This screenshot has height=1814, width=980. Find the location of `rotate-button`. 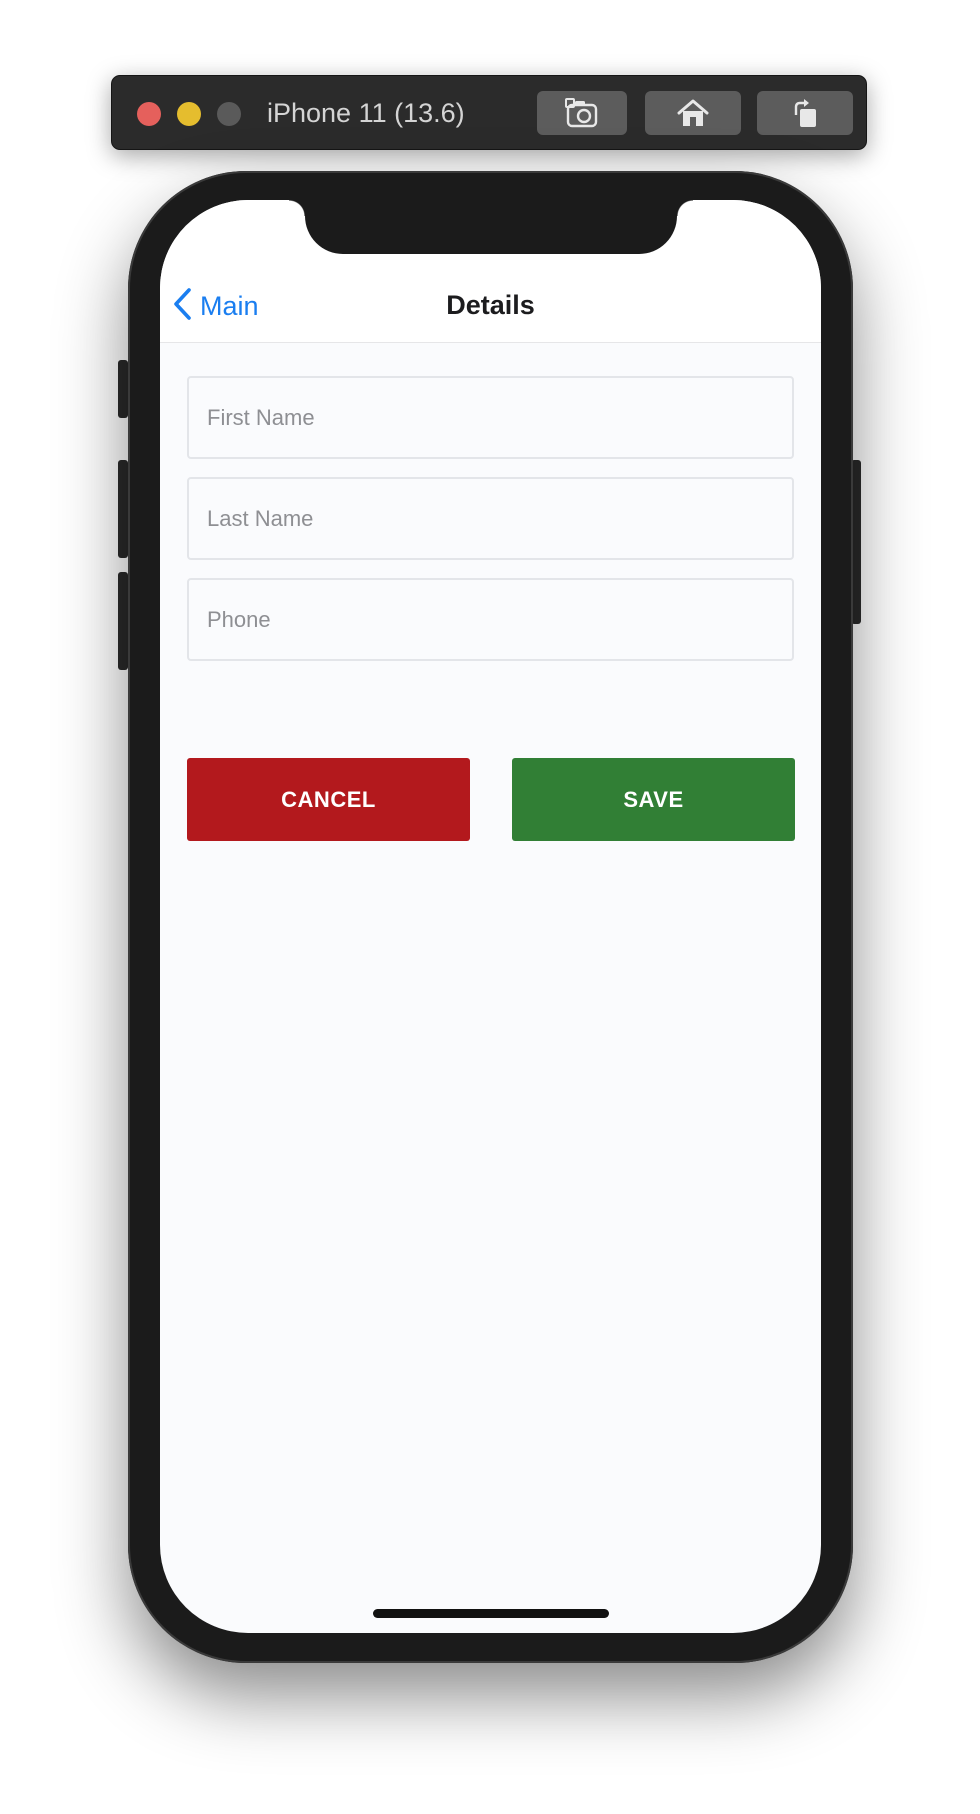

rotate-button is located at coordinates (805, 113).